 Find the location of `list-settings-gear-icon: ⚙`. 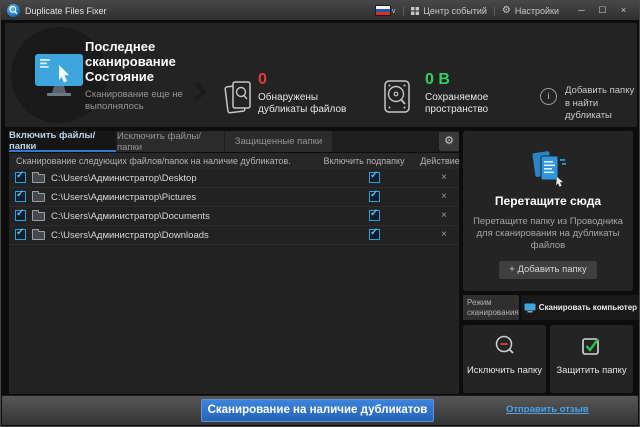

list-settings-gear-icon: ⚙ is located at coordinates (449, 141).